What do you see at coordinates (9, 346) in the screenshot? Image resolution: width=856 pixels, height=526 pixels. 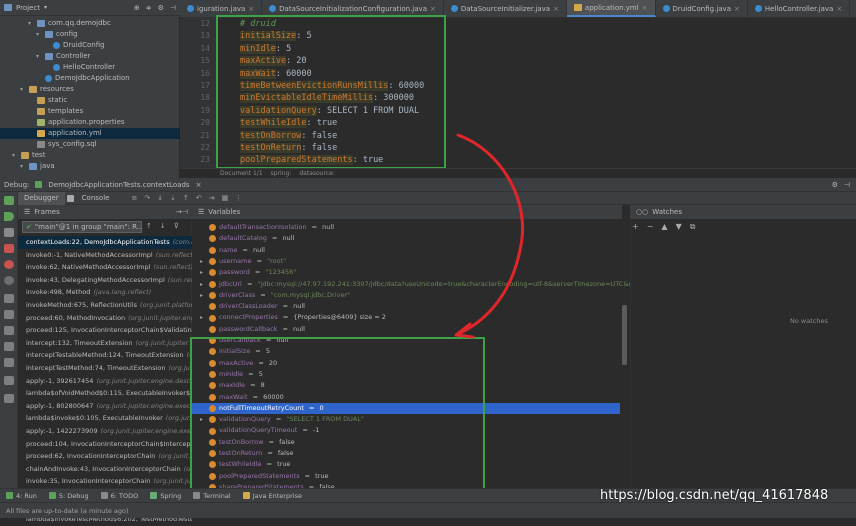 I see `settings-icon` at bounding box center [9, 346].